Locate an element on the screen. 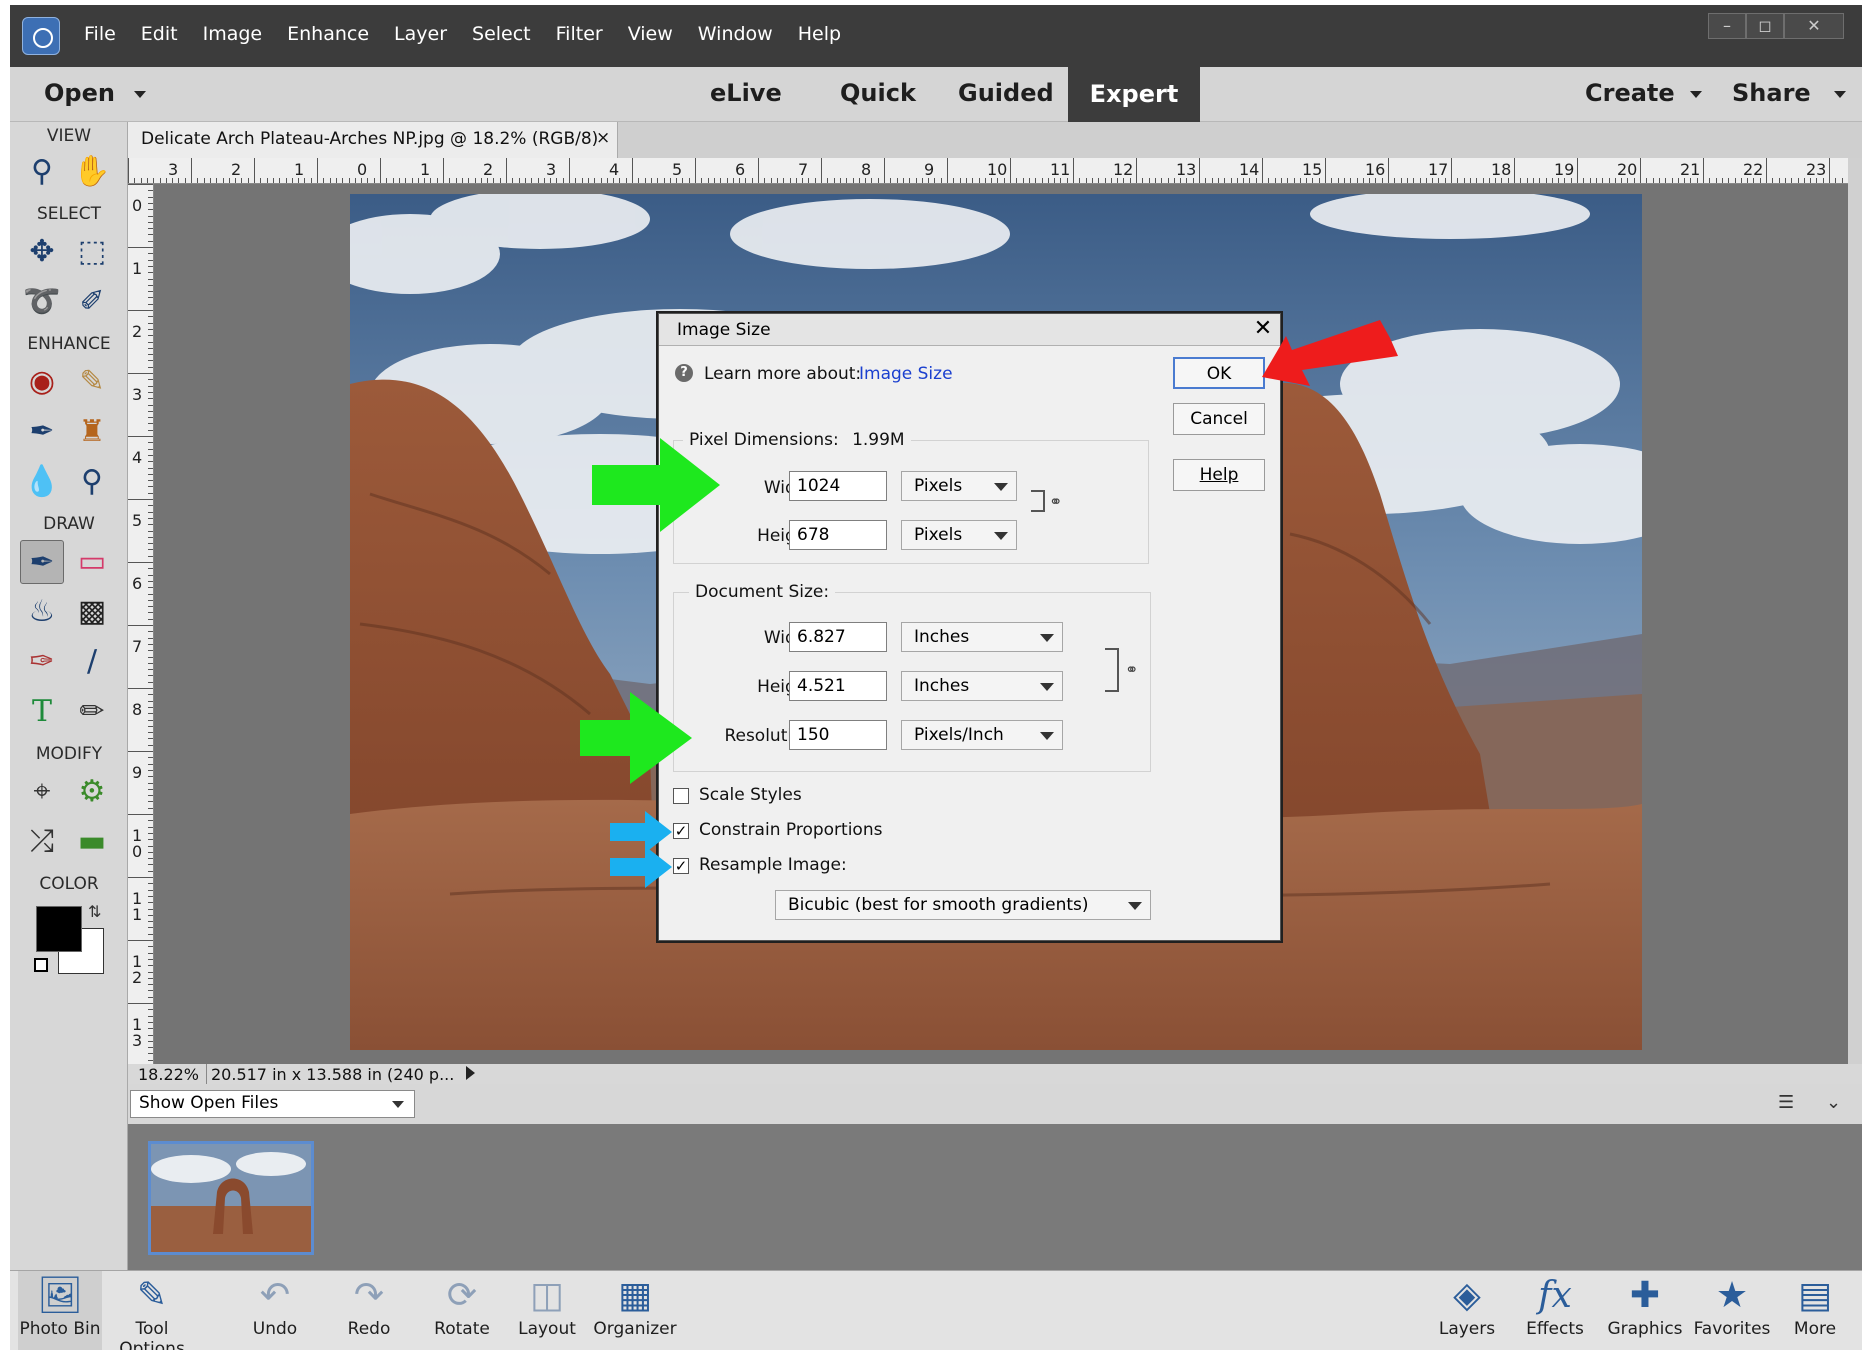  layout-button: ◫ Layout is located at coordinates (547, 1310).